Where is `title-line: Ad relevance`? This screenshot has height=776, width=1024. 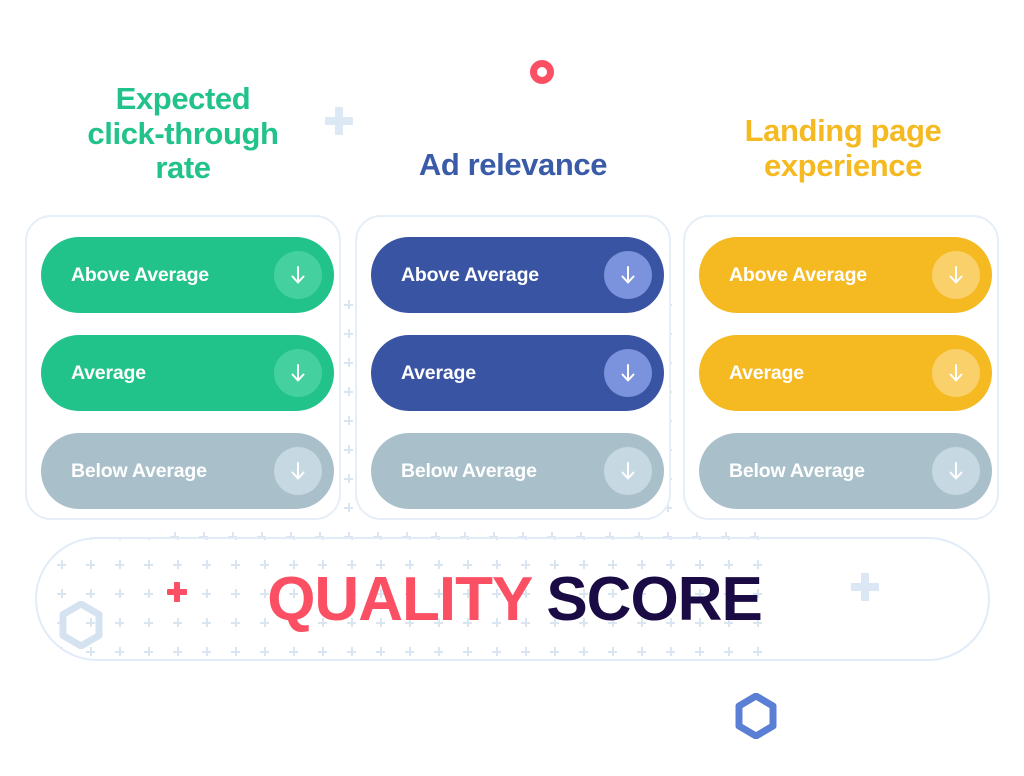 title-line: Ad relevance is located at coordinates (513, 164).